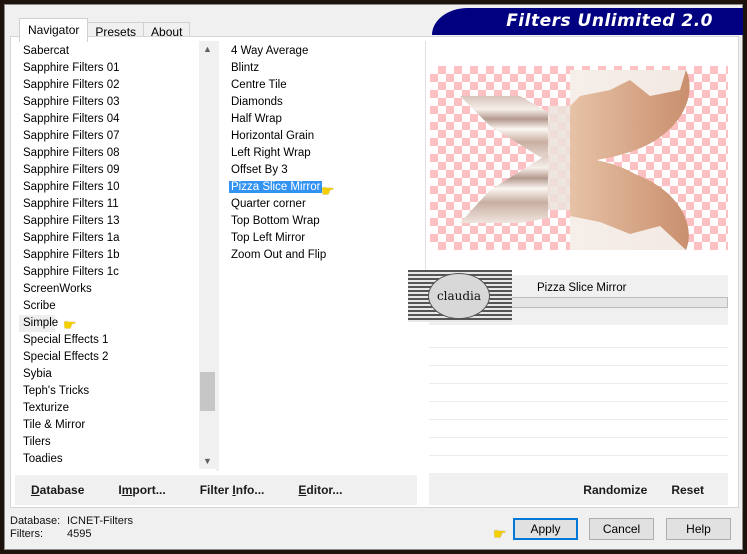  I want to click on art-upper-wedge, so click(504, 129).